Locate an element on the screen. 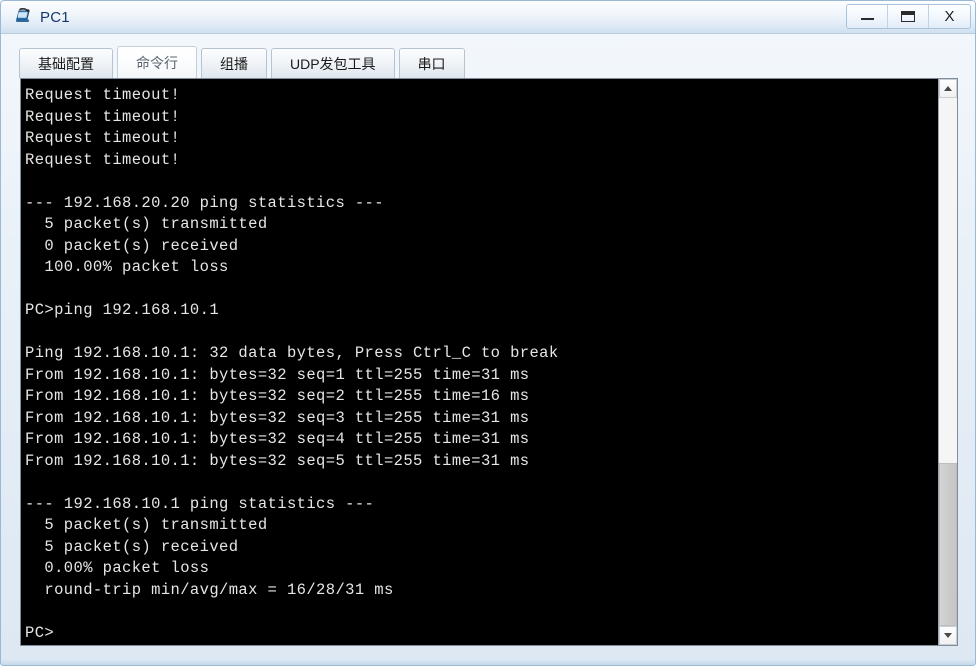 The width and height of the screenshot is (976, 666). chevron-down-icon is located at coordinates (948, 635).